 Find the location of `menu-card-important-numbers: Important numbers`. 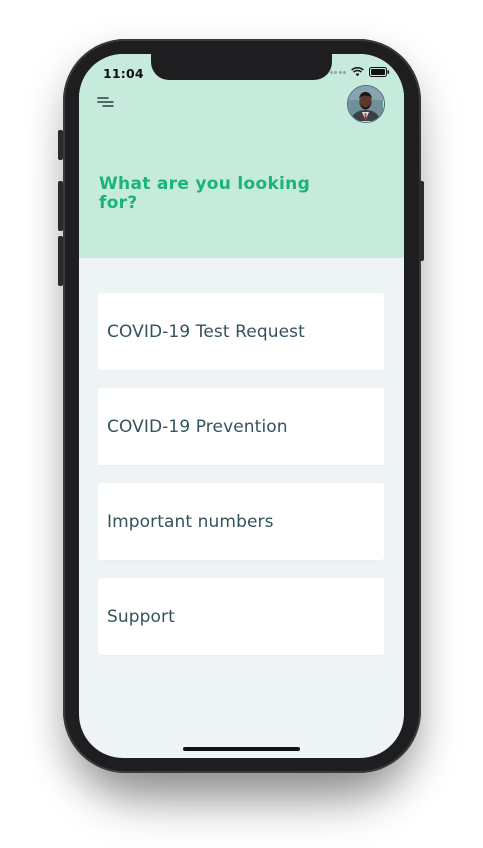

menu-card-important-numbers: Important numbers is located at coordinates (241, 521).